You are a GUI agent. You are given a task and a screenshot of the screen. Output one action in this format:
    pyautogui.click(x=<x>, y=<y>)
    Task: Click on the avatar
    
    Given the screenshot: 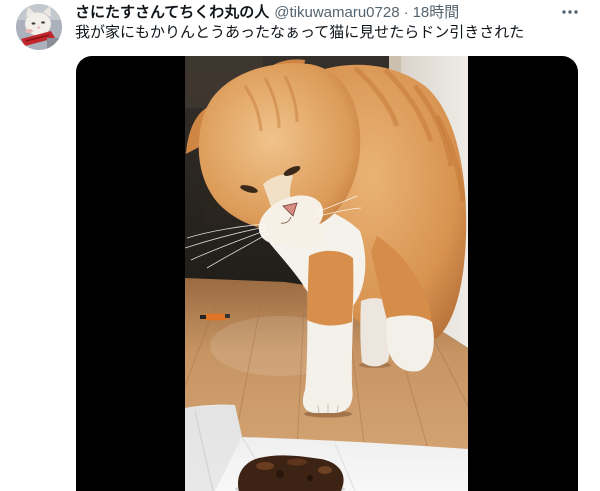 What is the action you would take?
    pyautogui.click(x=39, y=27)
    